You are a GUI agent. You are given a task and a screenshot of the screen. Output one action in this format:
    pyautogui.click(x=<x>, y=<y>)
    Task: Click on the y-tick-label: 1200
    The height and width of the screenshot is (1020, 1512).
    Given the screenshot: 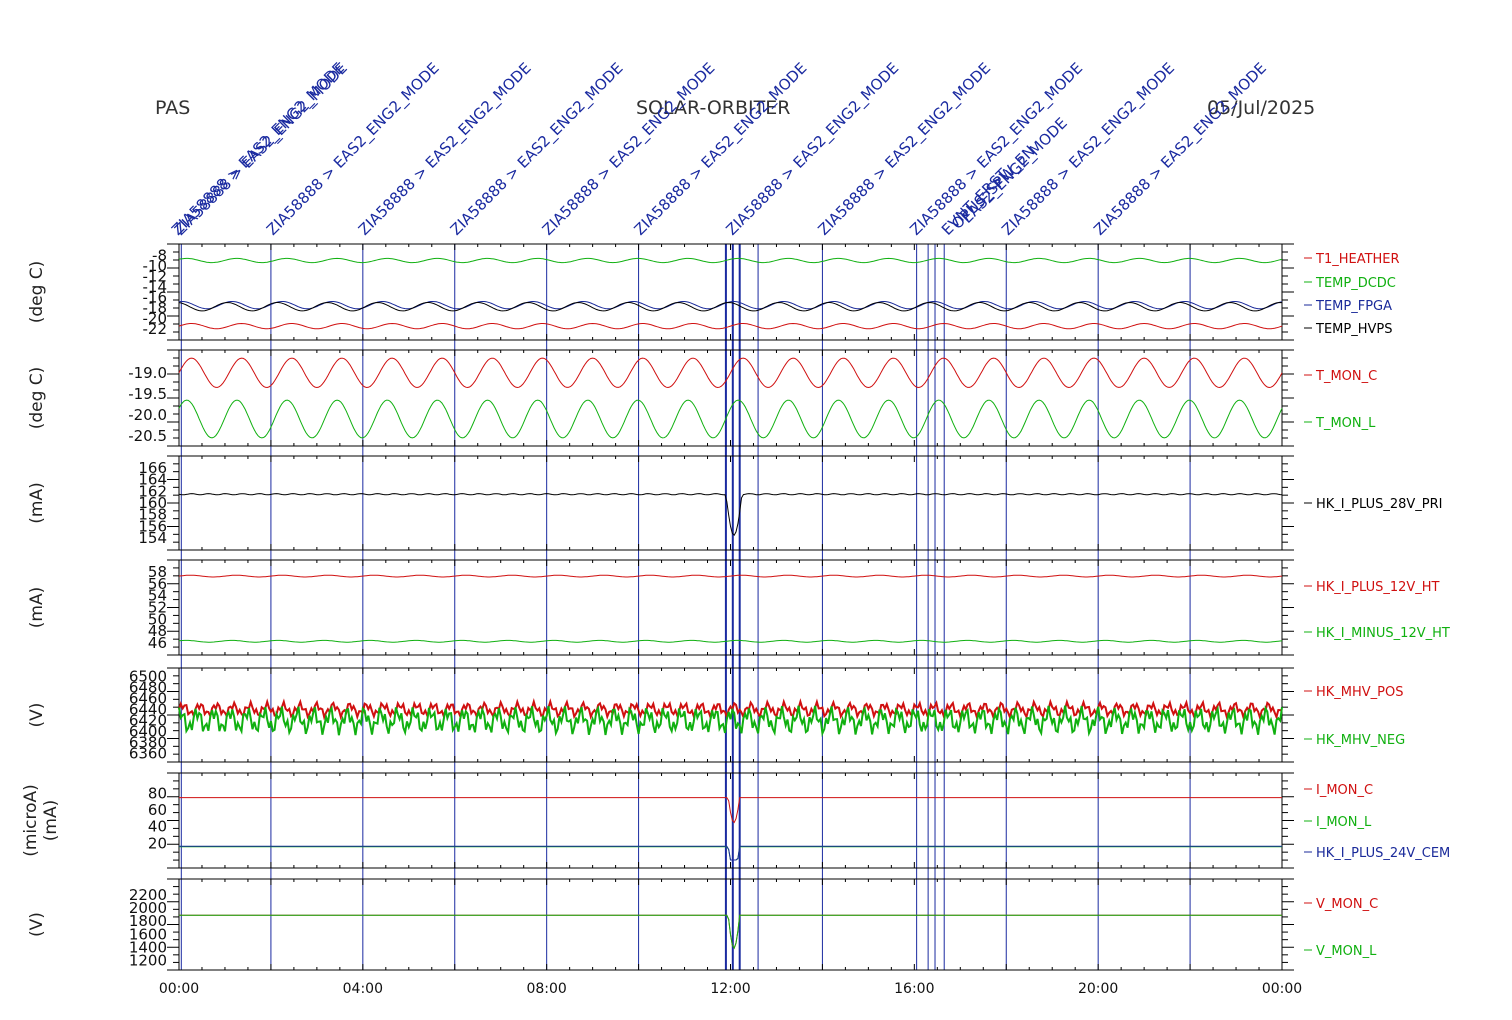 What is the action you would take?
    pyautogui.click(x=148, y=961)
    